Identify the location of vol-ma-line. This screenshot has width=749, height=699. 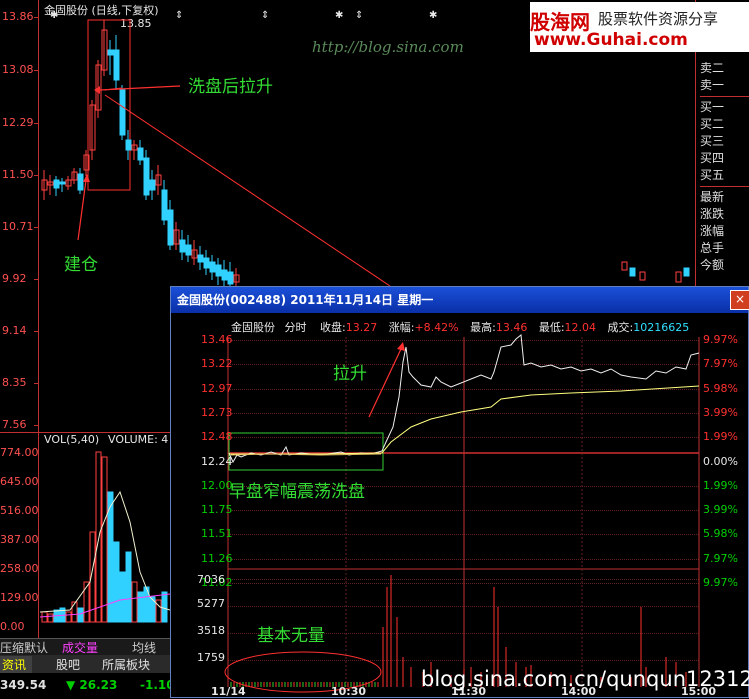
(104, 551).